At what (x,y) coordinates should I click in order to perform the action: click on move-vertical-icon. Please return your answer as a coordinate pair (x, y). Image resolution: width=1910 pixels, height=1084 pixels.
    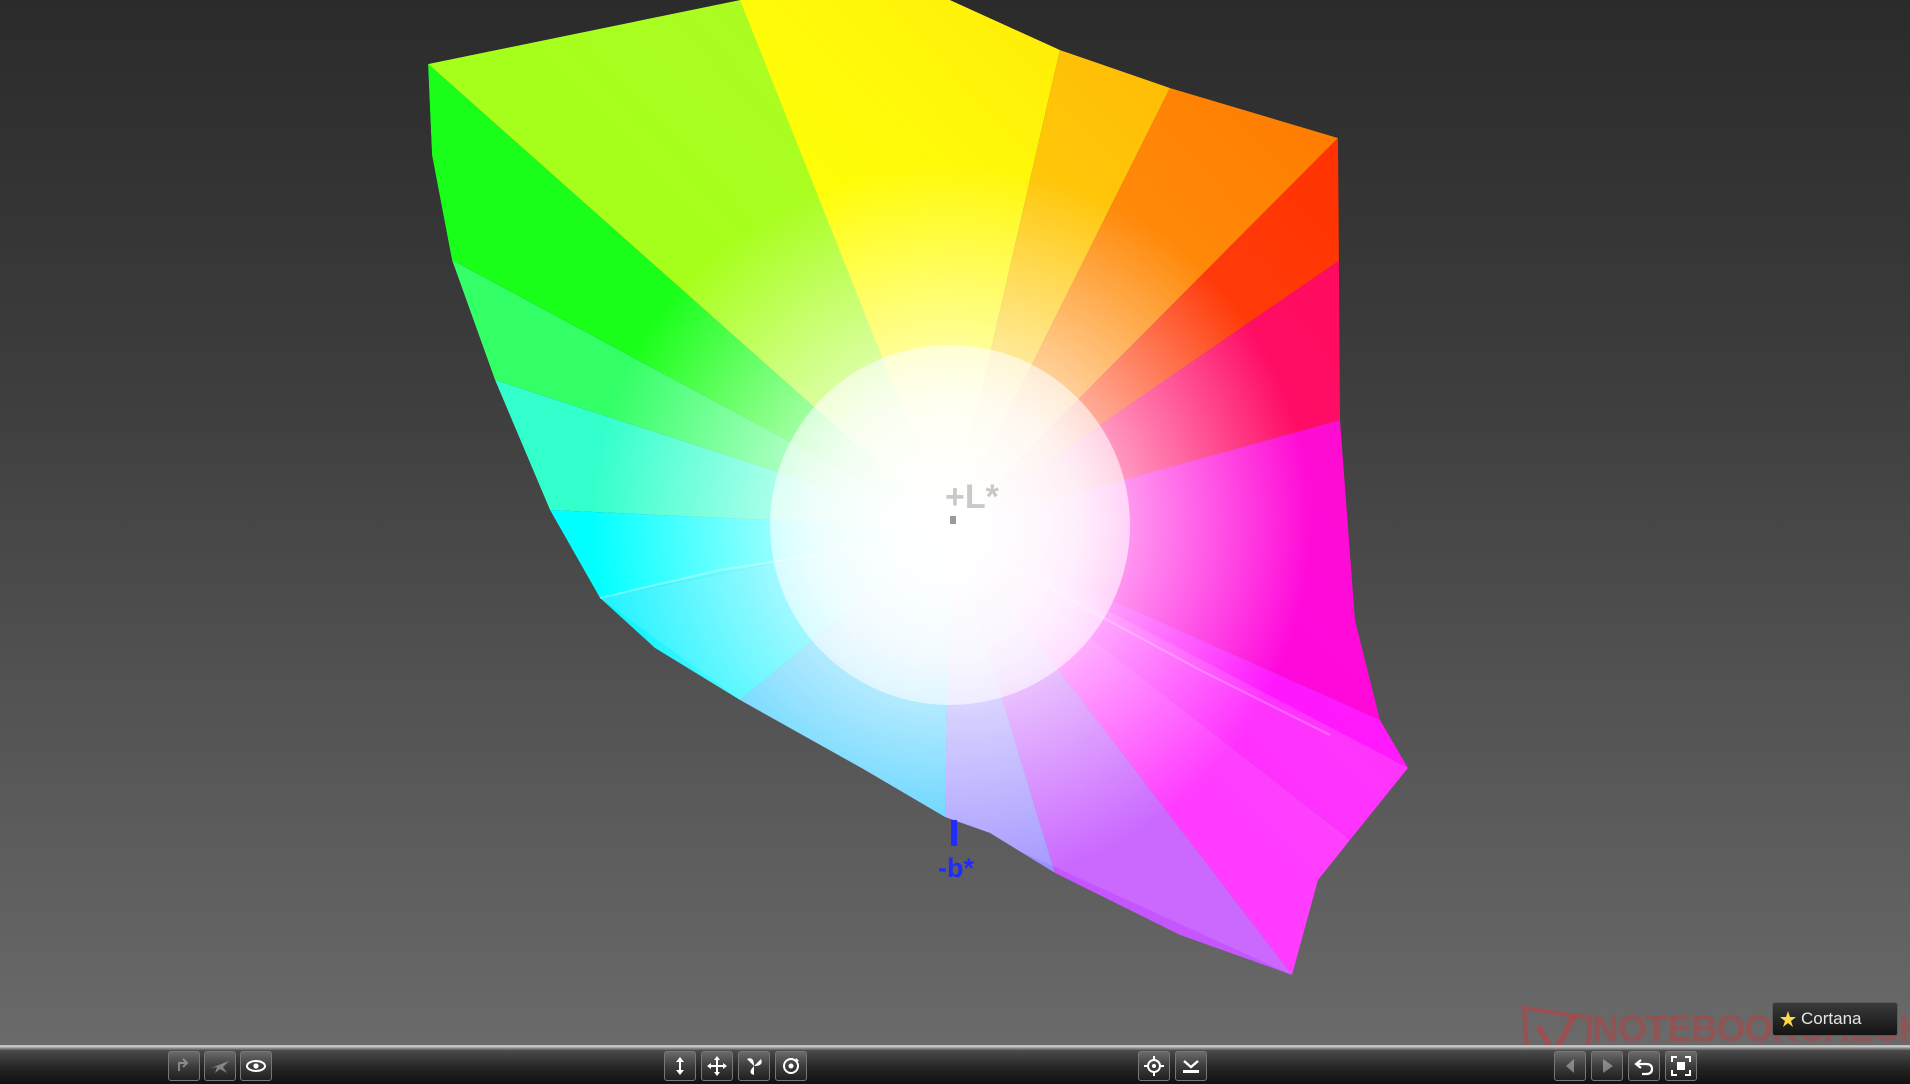
    Looking at the image, I should click on (680, 1066).